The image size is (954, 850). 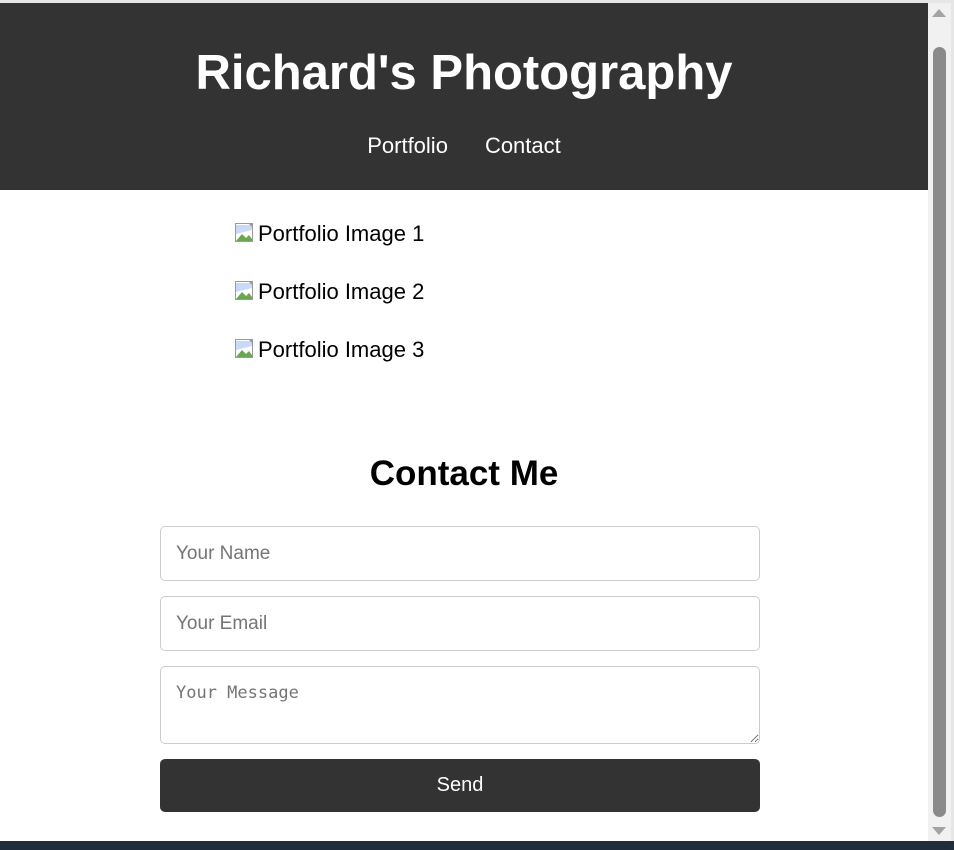 What do you see at coordinates (939, 831) in the screenshot?
I see `scroll-down-arrow-icon` at bounding box center [939, 831].